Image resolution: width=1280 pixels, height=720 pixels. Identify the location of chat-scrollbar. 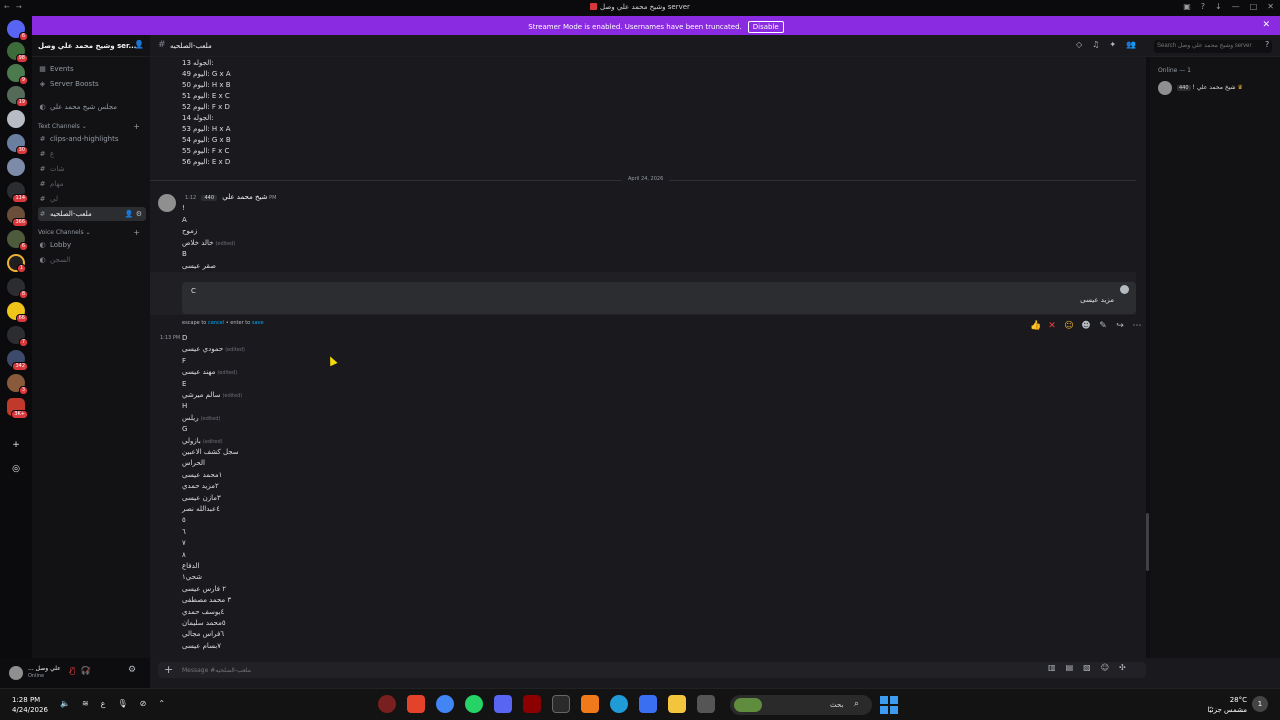
(1147, 542).